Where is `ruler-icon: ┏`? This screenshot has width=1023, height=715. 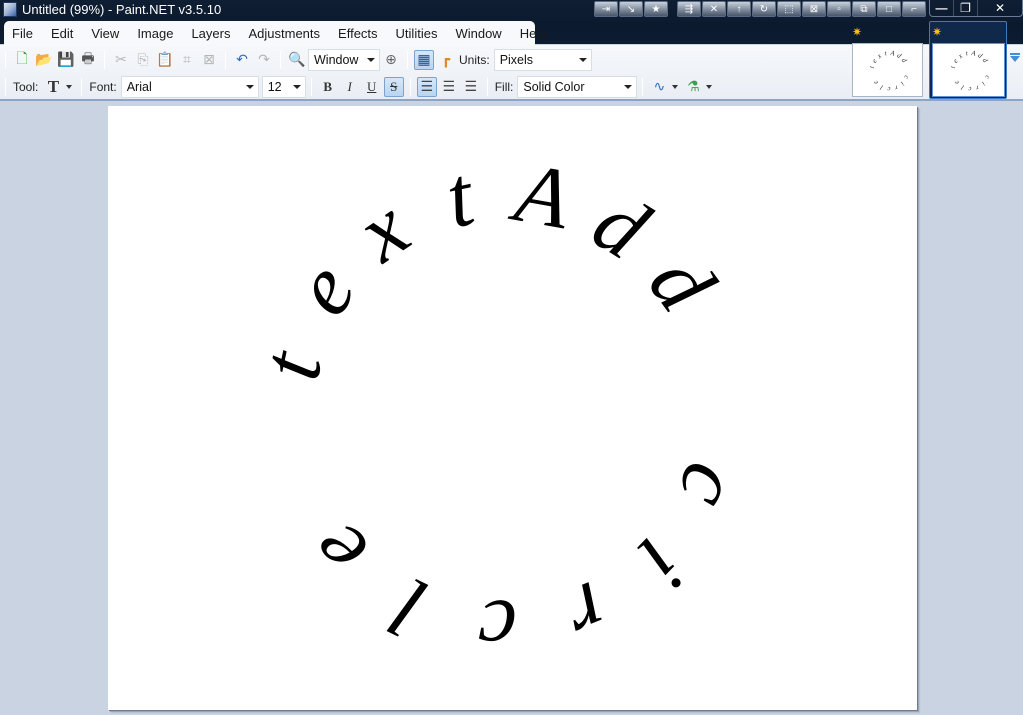
ruler-icon: ┏ is located at coordinates (446, 60).